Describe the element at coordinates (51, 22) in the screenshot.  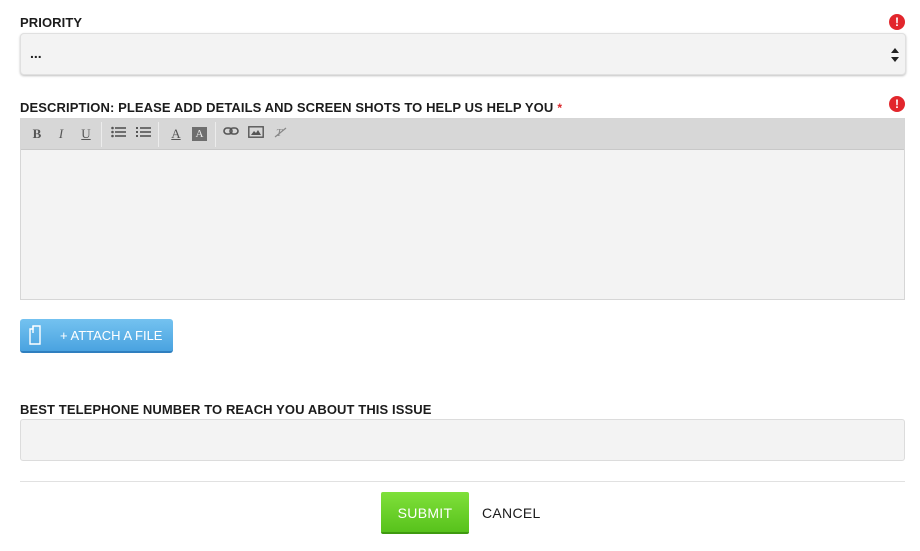
I see `priority-label: PRIORITY` at that location.